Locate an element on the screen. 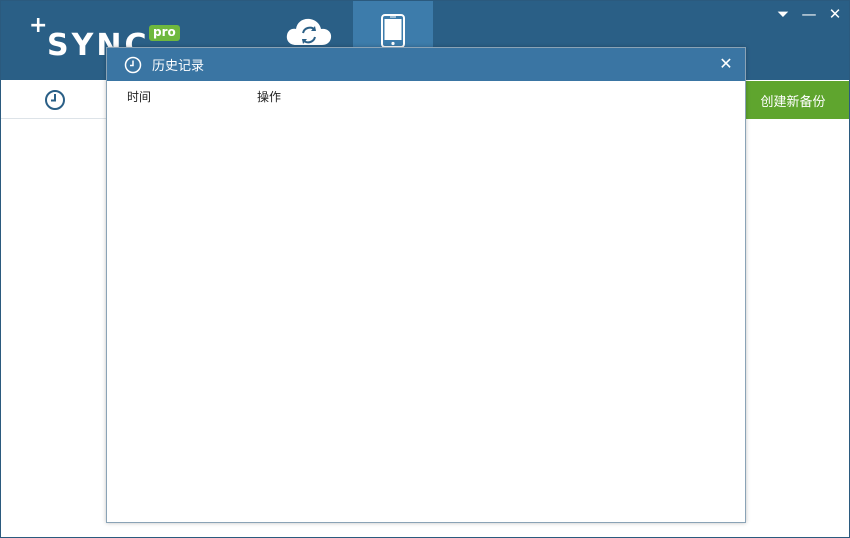 The height and width of the screenshot is (538, 850). minimize-button: — is located at coordinates (809, 14).